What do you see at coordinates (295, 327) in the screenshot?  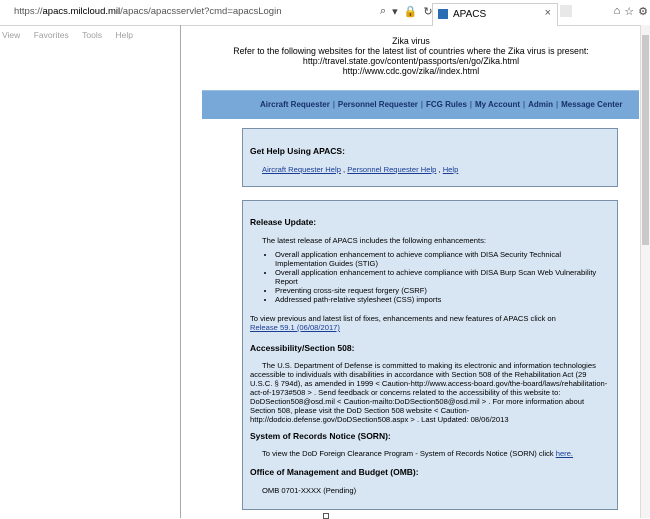 I see `release-notes-link: Release 59.1 (06/08/2017)` at bounding box center [295, 327].